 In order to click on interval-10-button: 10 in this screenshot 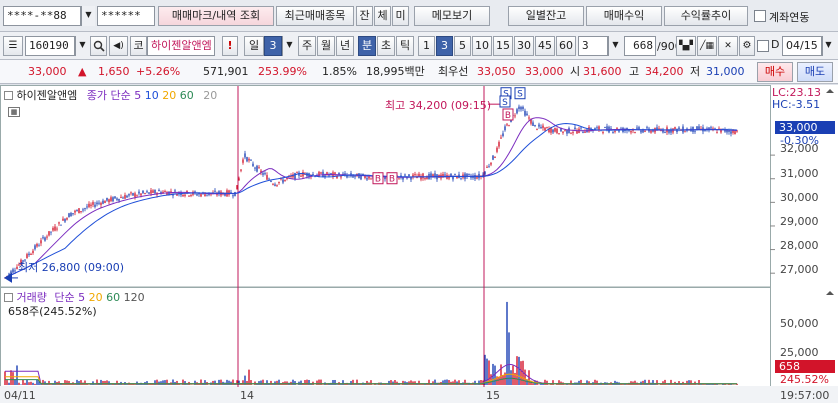, I will do `click(482, 46)`.